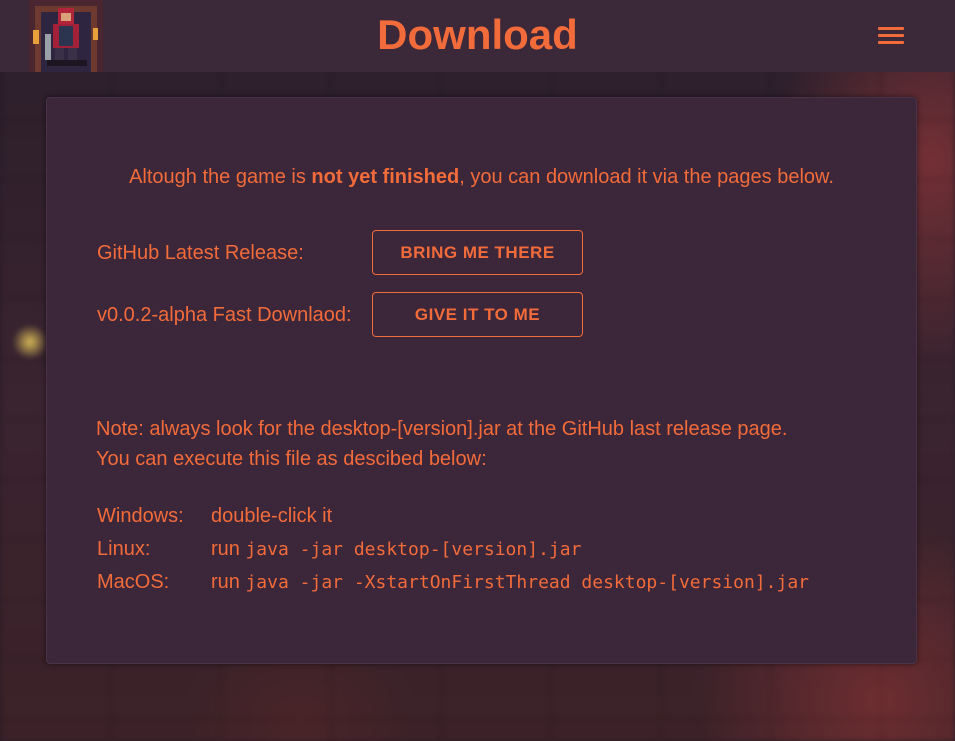 This screenshot has width=955, height=741. What do you see at coordinates (477, 314) in the screenshot?
I see `give-it-to-me-button: GIVE IT TO ME` at bounding box center [477, 314].